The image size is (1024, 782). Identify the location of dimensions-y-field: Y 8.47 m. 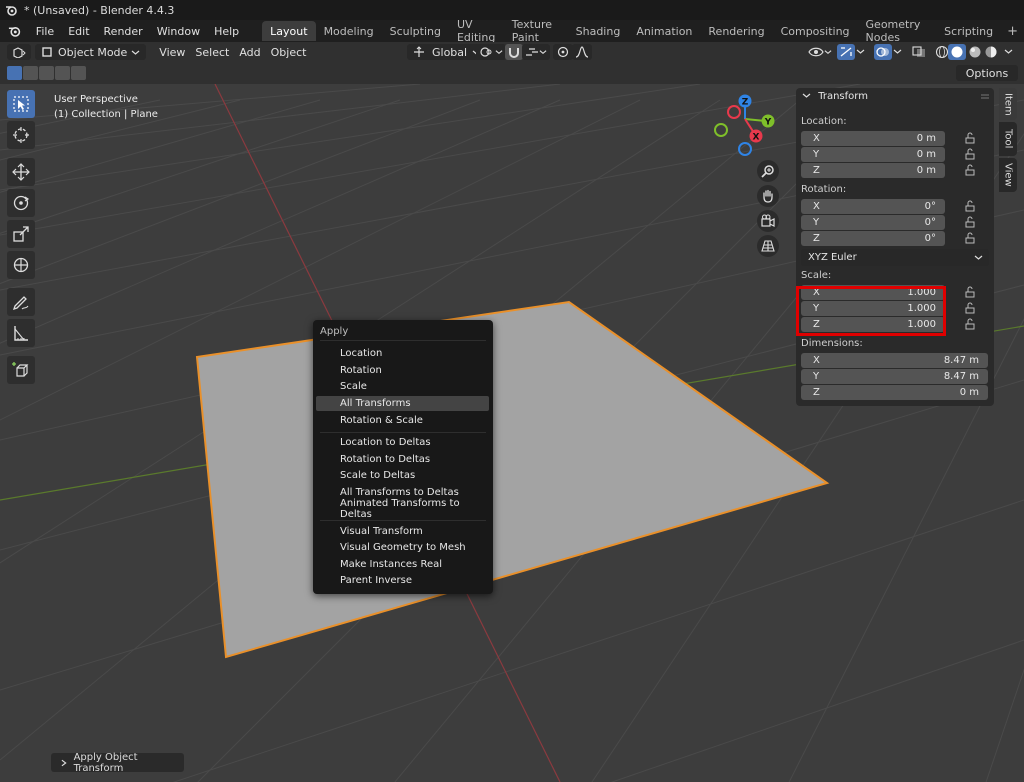
(894, 376).